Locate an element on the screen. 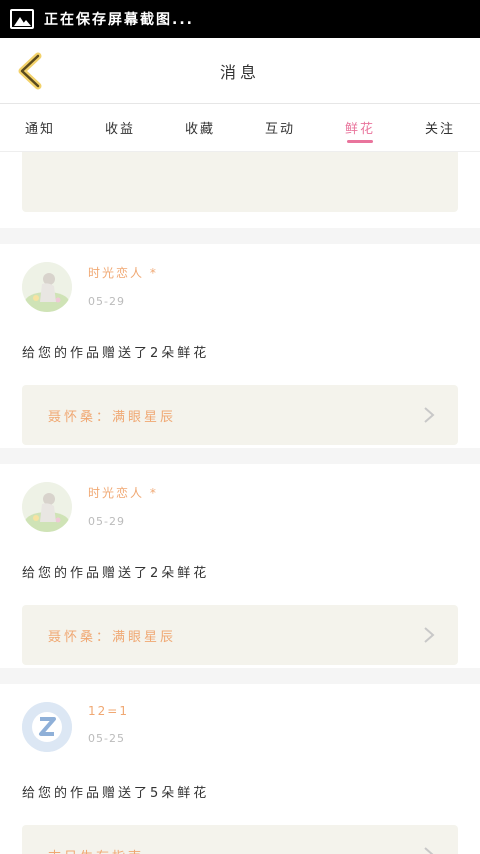  tab-flowers: 鲜花 is located at coordinates (360, 127).